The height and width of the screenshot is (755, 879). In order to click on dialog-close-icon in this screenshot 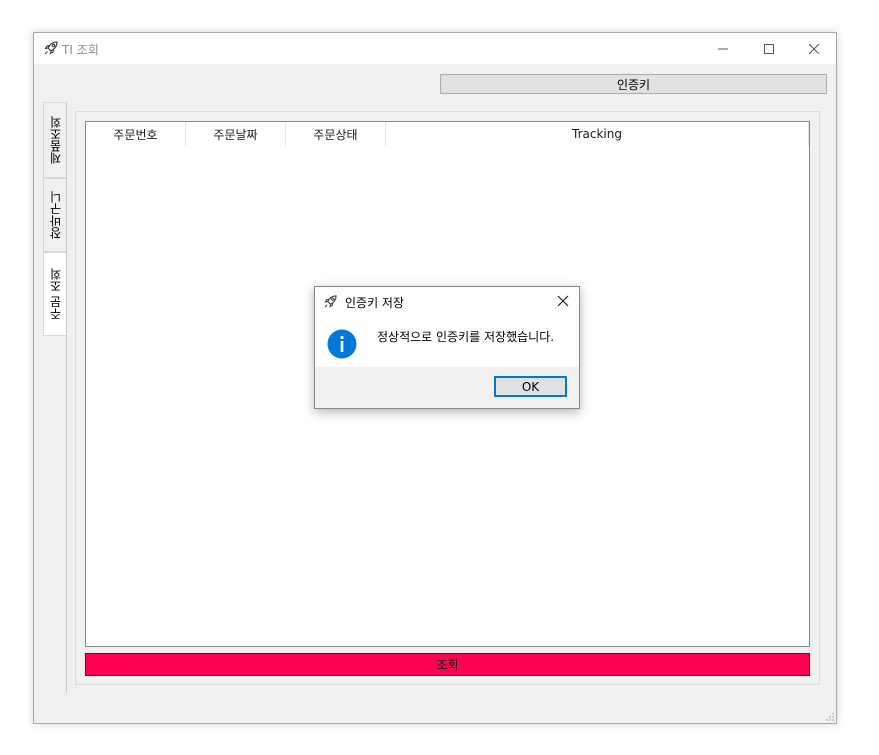, I will do `click(563, 301)`.